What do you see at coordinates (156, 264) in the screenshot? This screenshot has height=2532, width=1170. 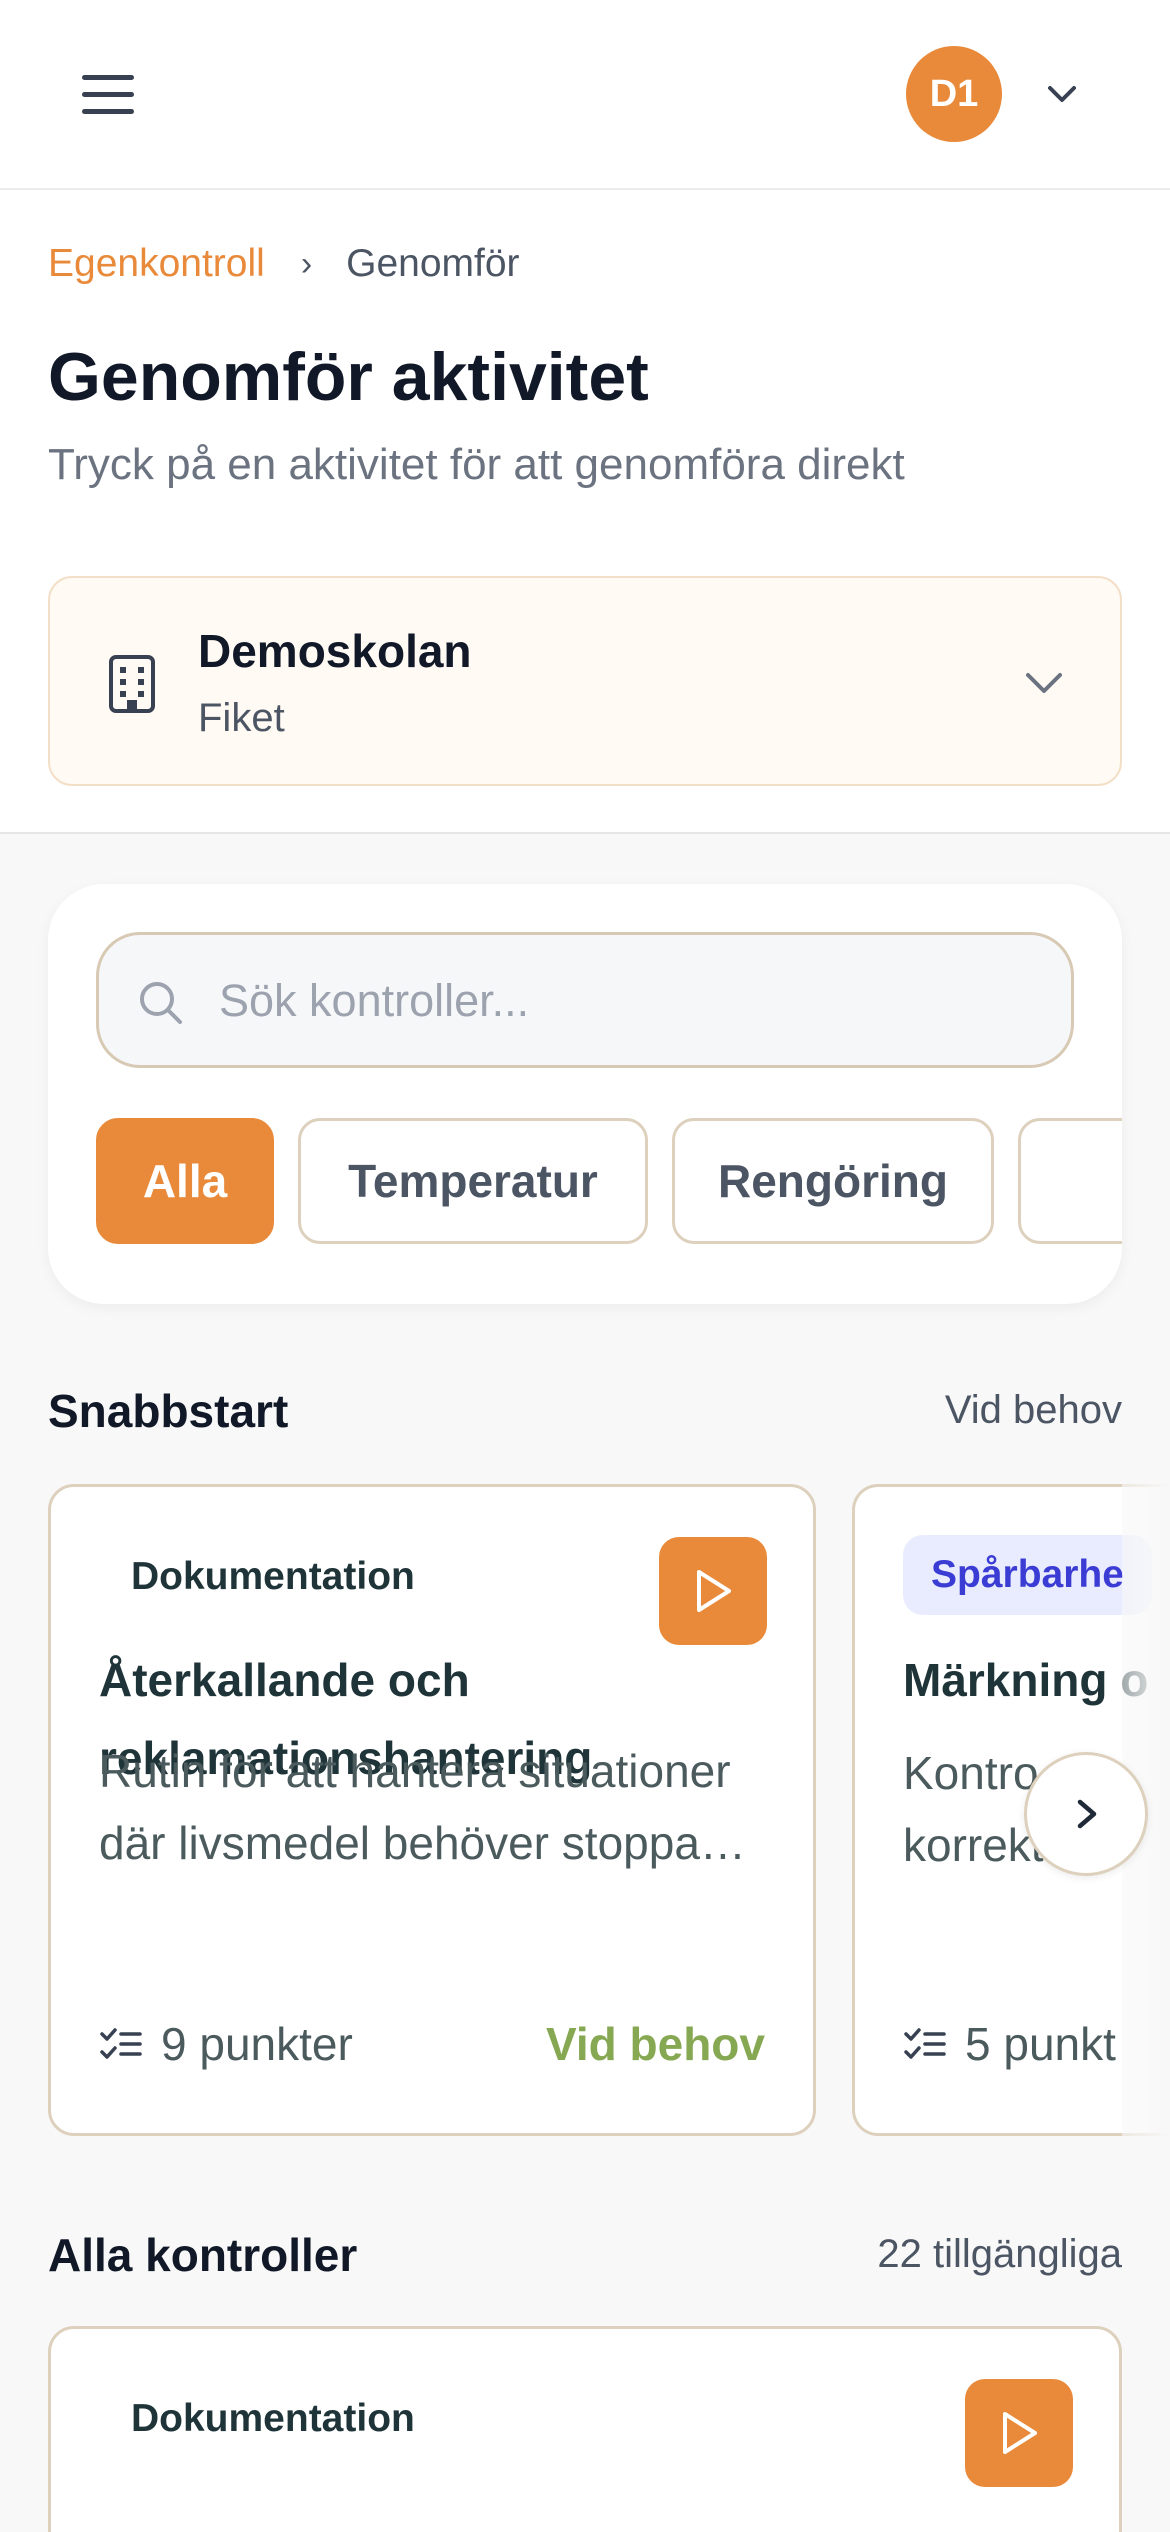 I see `breadcrumb-egenkontroll-link: Egenkontroll` at bounding box center [156, 264].